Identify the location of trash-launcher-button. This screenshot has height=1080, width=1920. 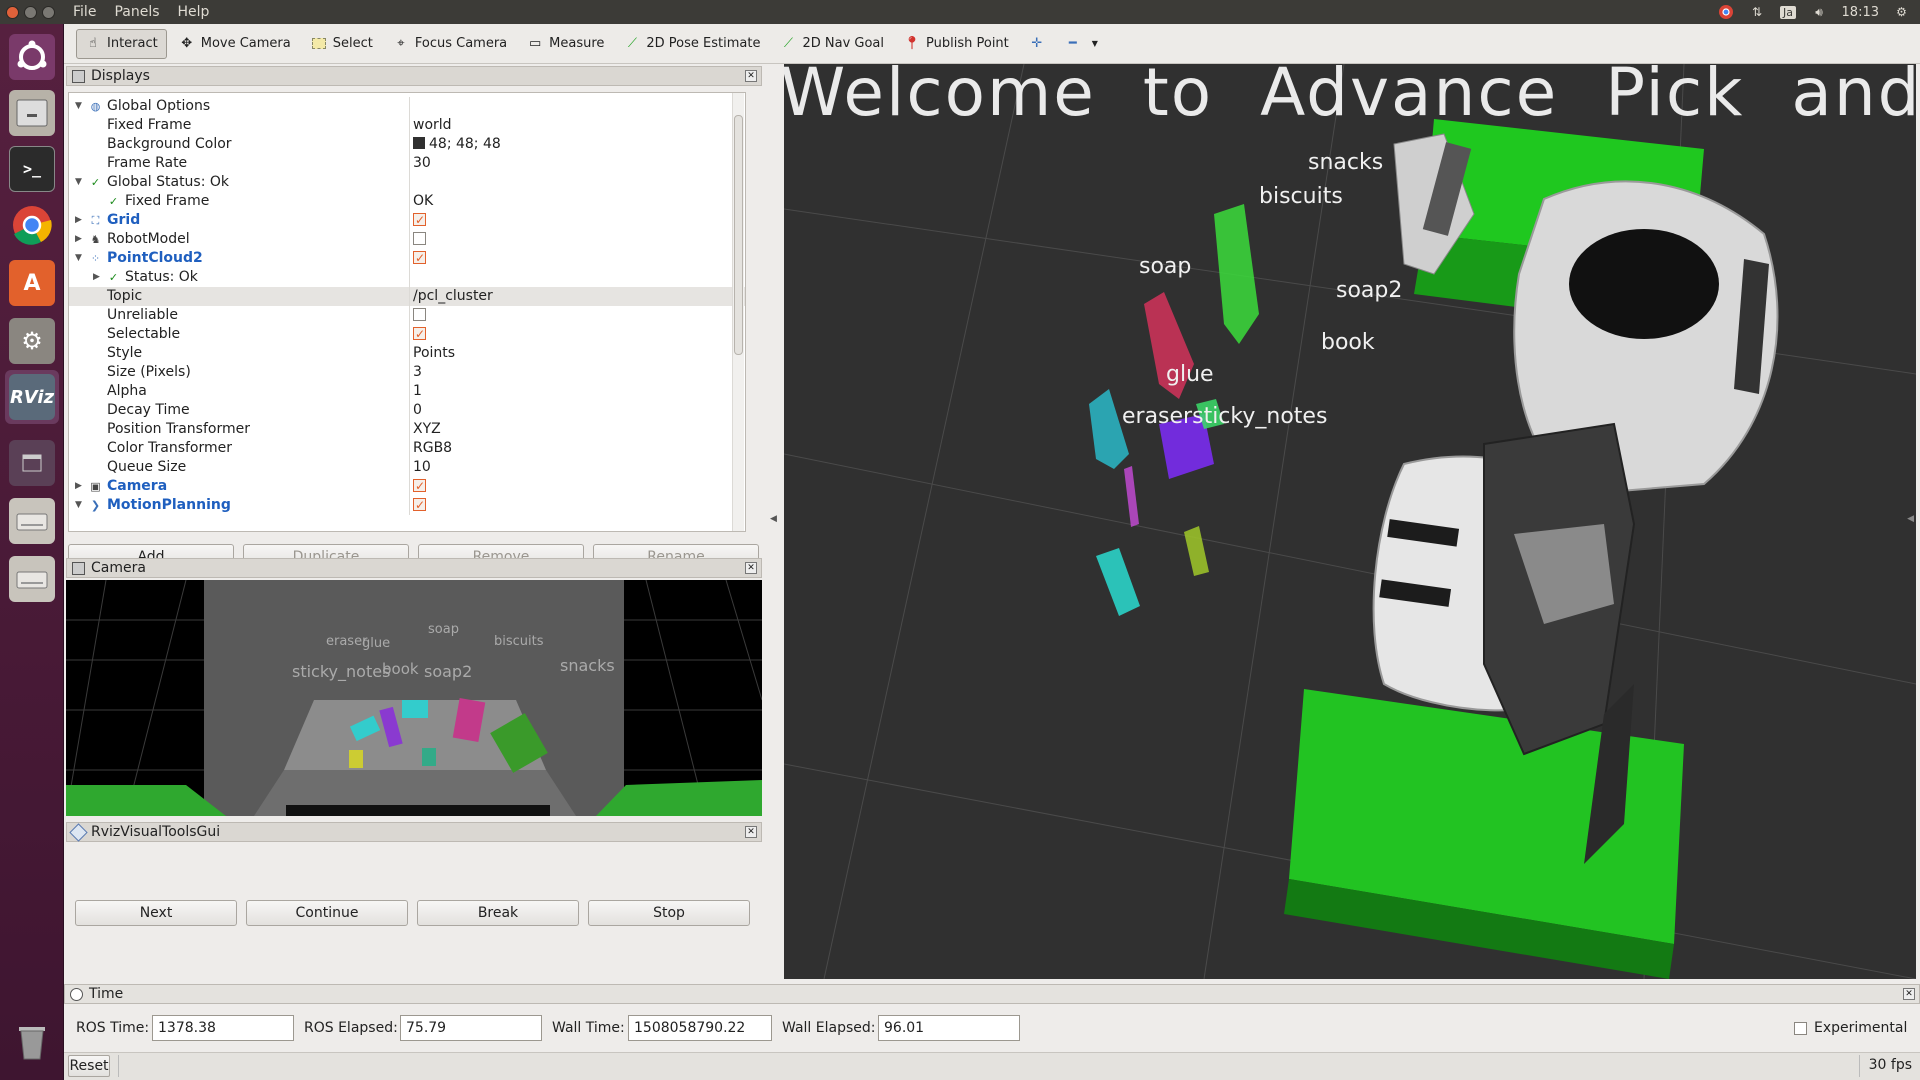
(32, 1041).